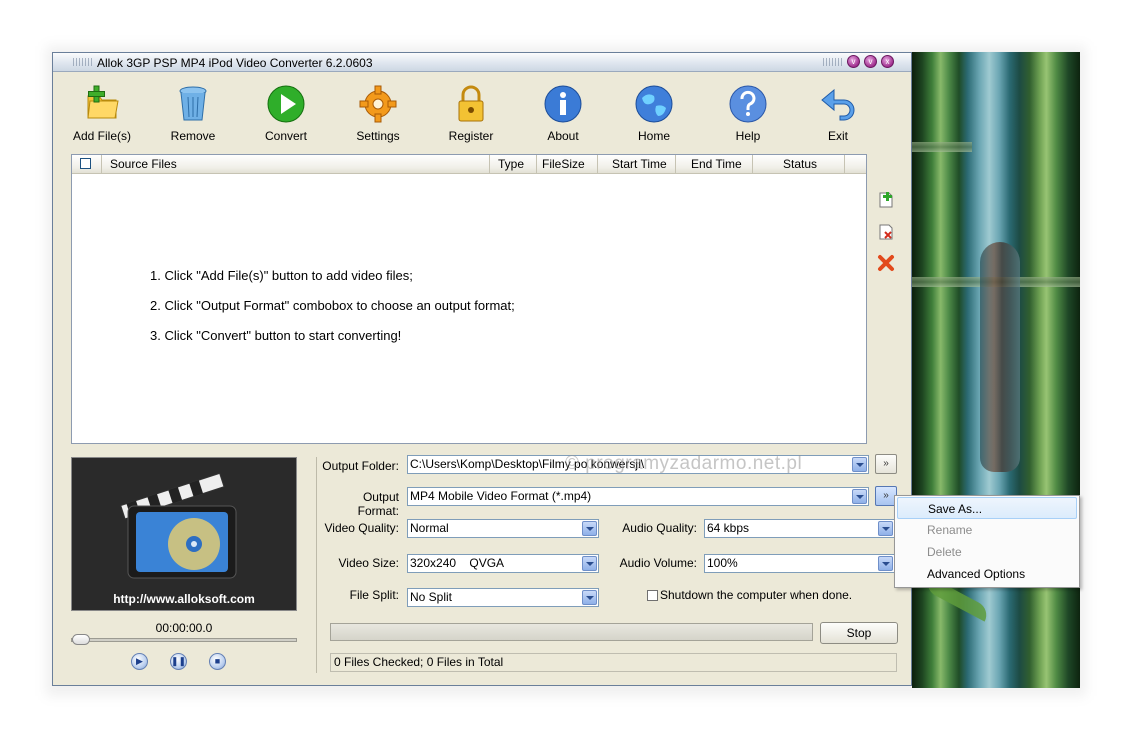  What do you see at coordinates (748, 104) in the screenshot?
I see `help-icon` at bounding box center [748, 104].